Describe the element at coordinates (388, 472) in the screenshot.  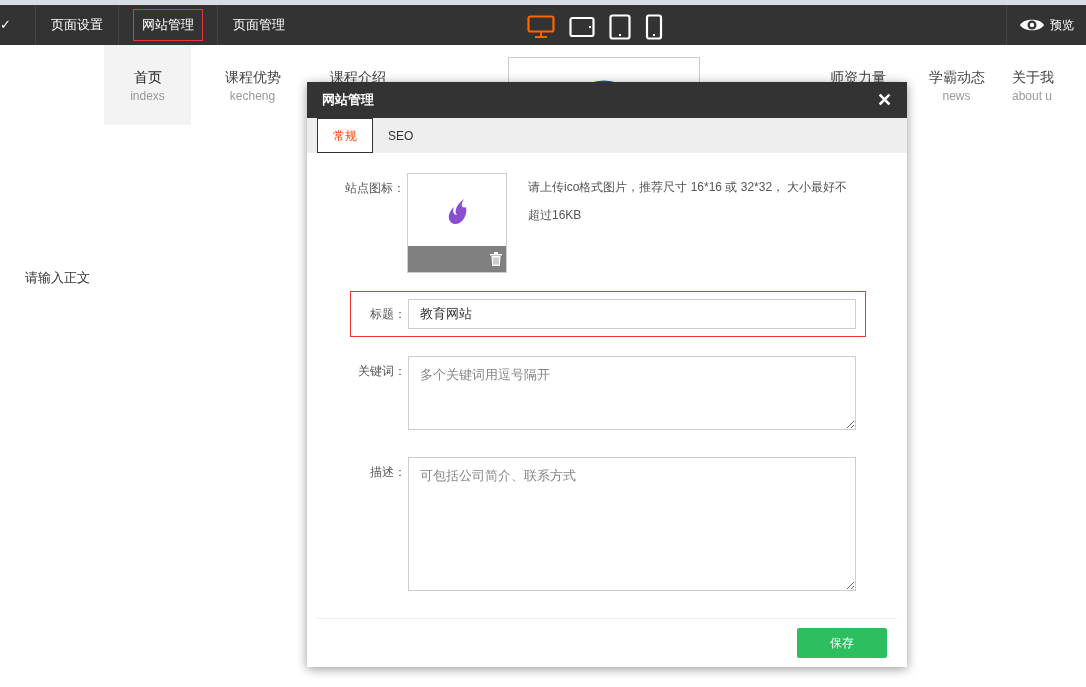
I see `field-label: 描述：` at that location.